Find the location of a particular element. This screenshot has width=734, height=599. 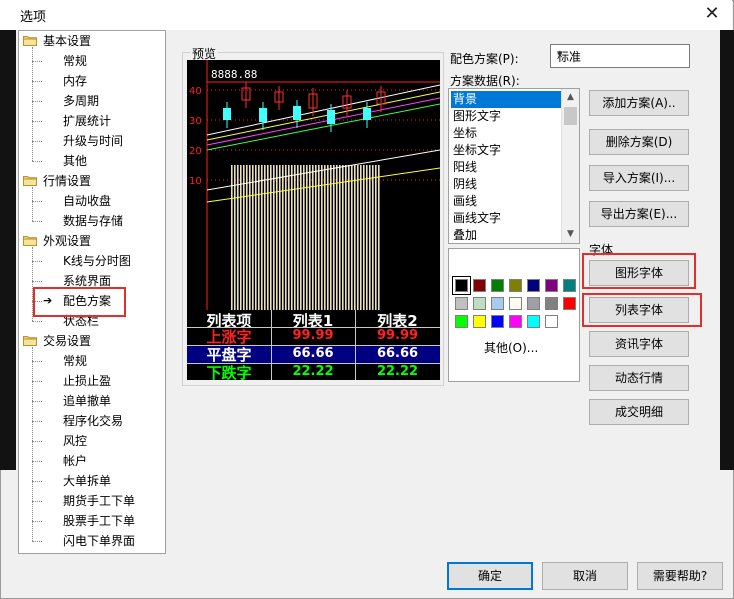

delete-scheme-button: 删除方案(D) is located at coordinates (639, 142).